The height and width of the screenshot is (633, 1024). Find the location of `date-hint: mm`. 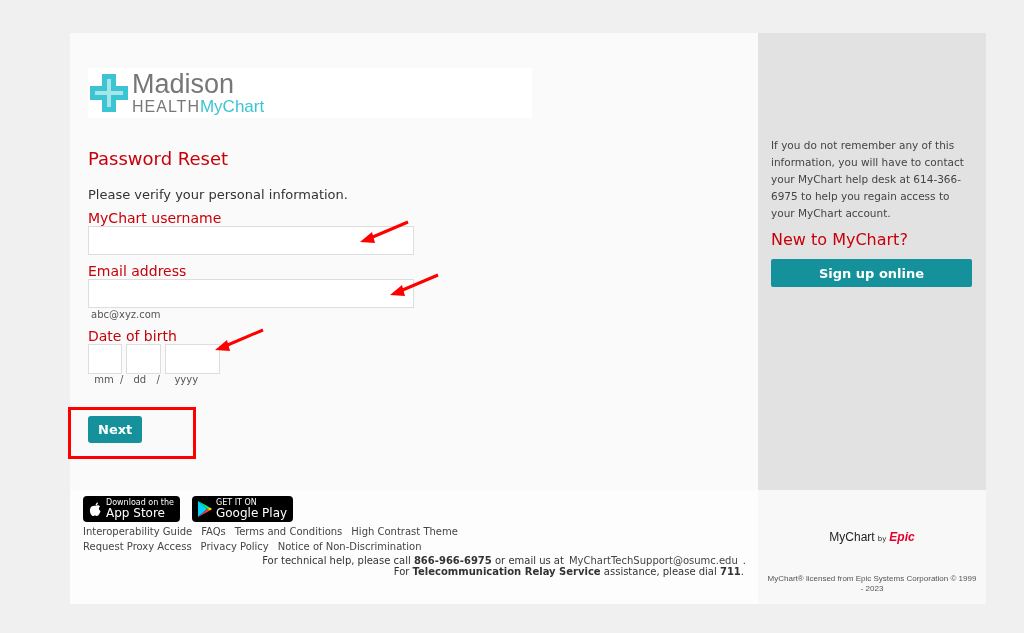

date-hint: mm is located at coordinates (104, 379).